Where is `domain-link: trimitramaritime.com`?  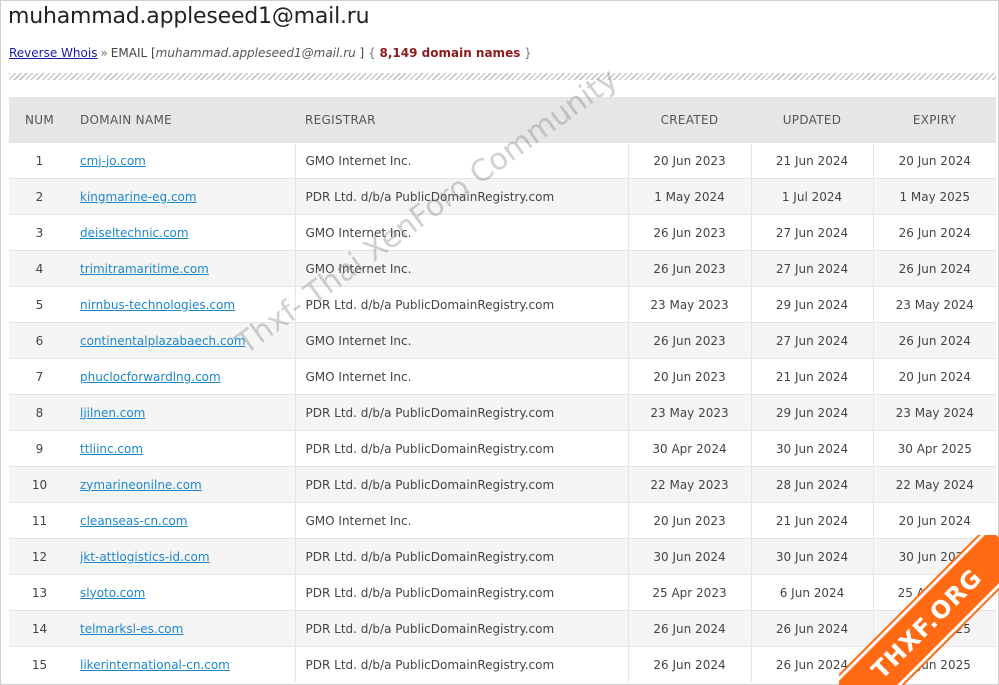
domain-link: trimitramaritime.com is located at coordinates (144, 269).